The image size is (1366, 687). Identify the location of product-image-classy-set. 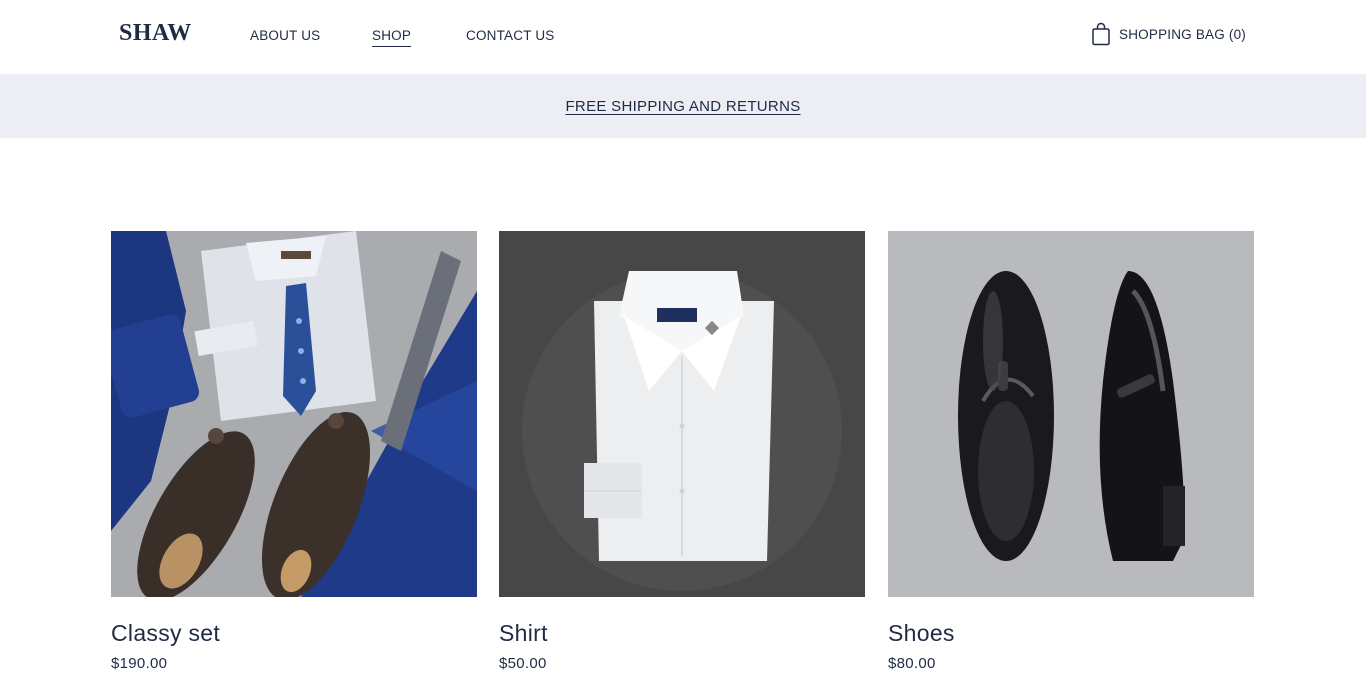
(294, 414).